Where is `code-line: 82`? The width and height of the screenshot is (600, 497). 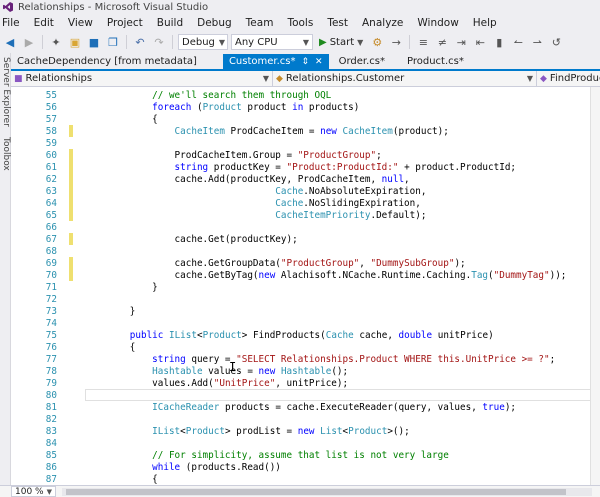
code-line: 82 is located at coordinates (305, 419).